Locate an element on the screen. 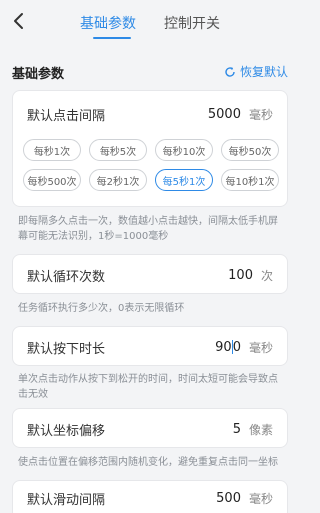  click-interval-label: 默认点击间隔 is located at coordinates (66, 116).